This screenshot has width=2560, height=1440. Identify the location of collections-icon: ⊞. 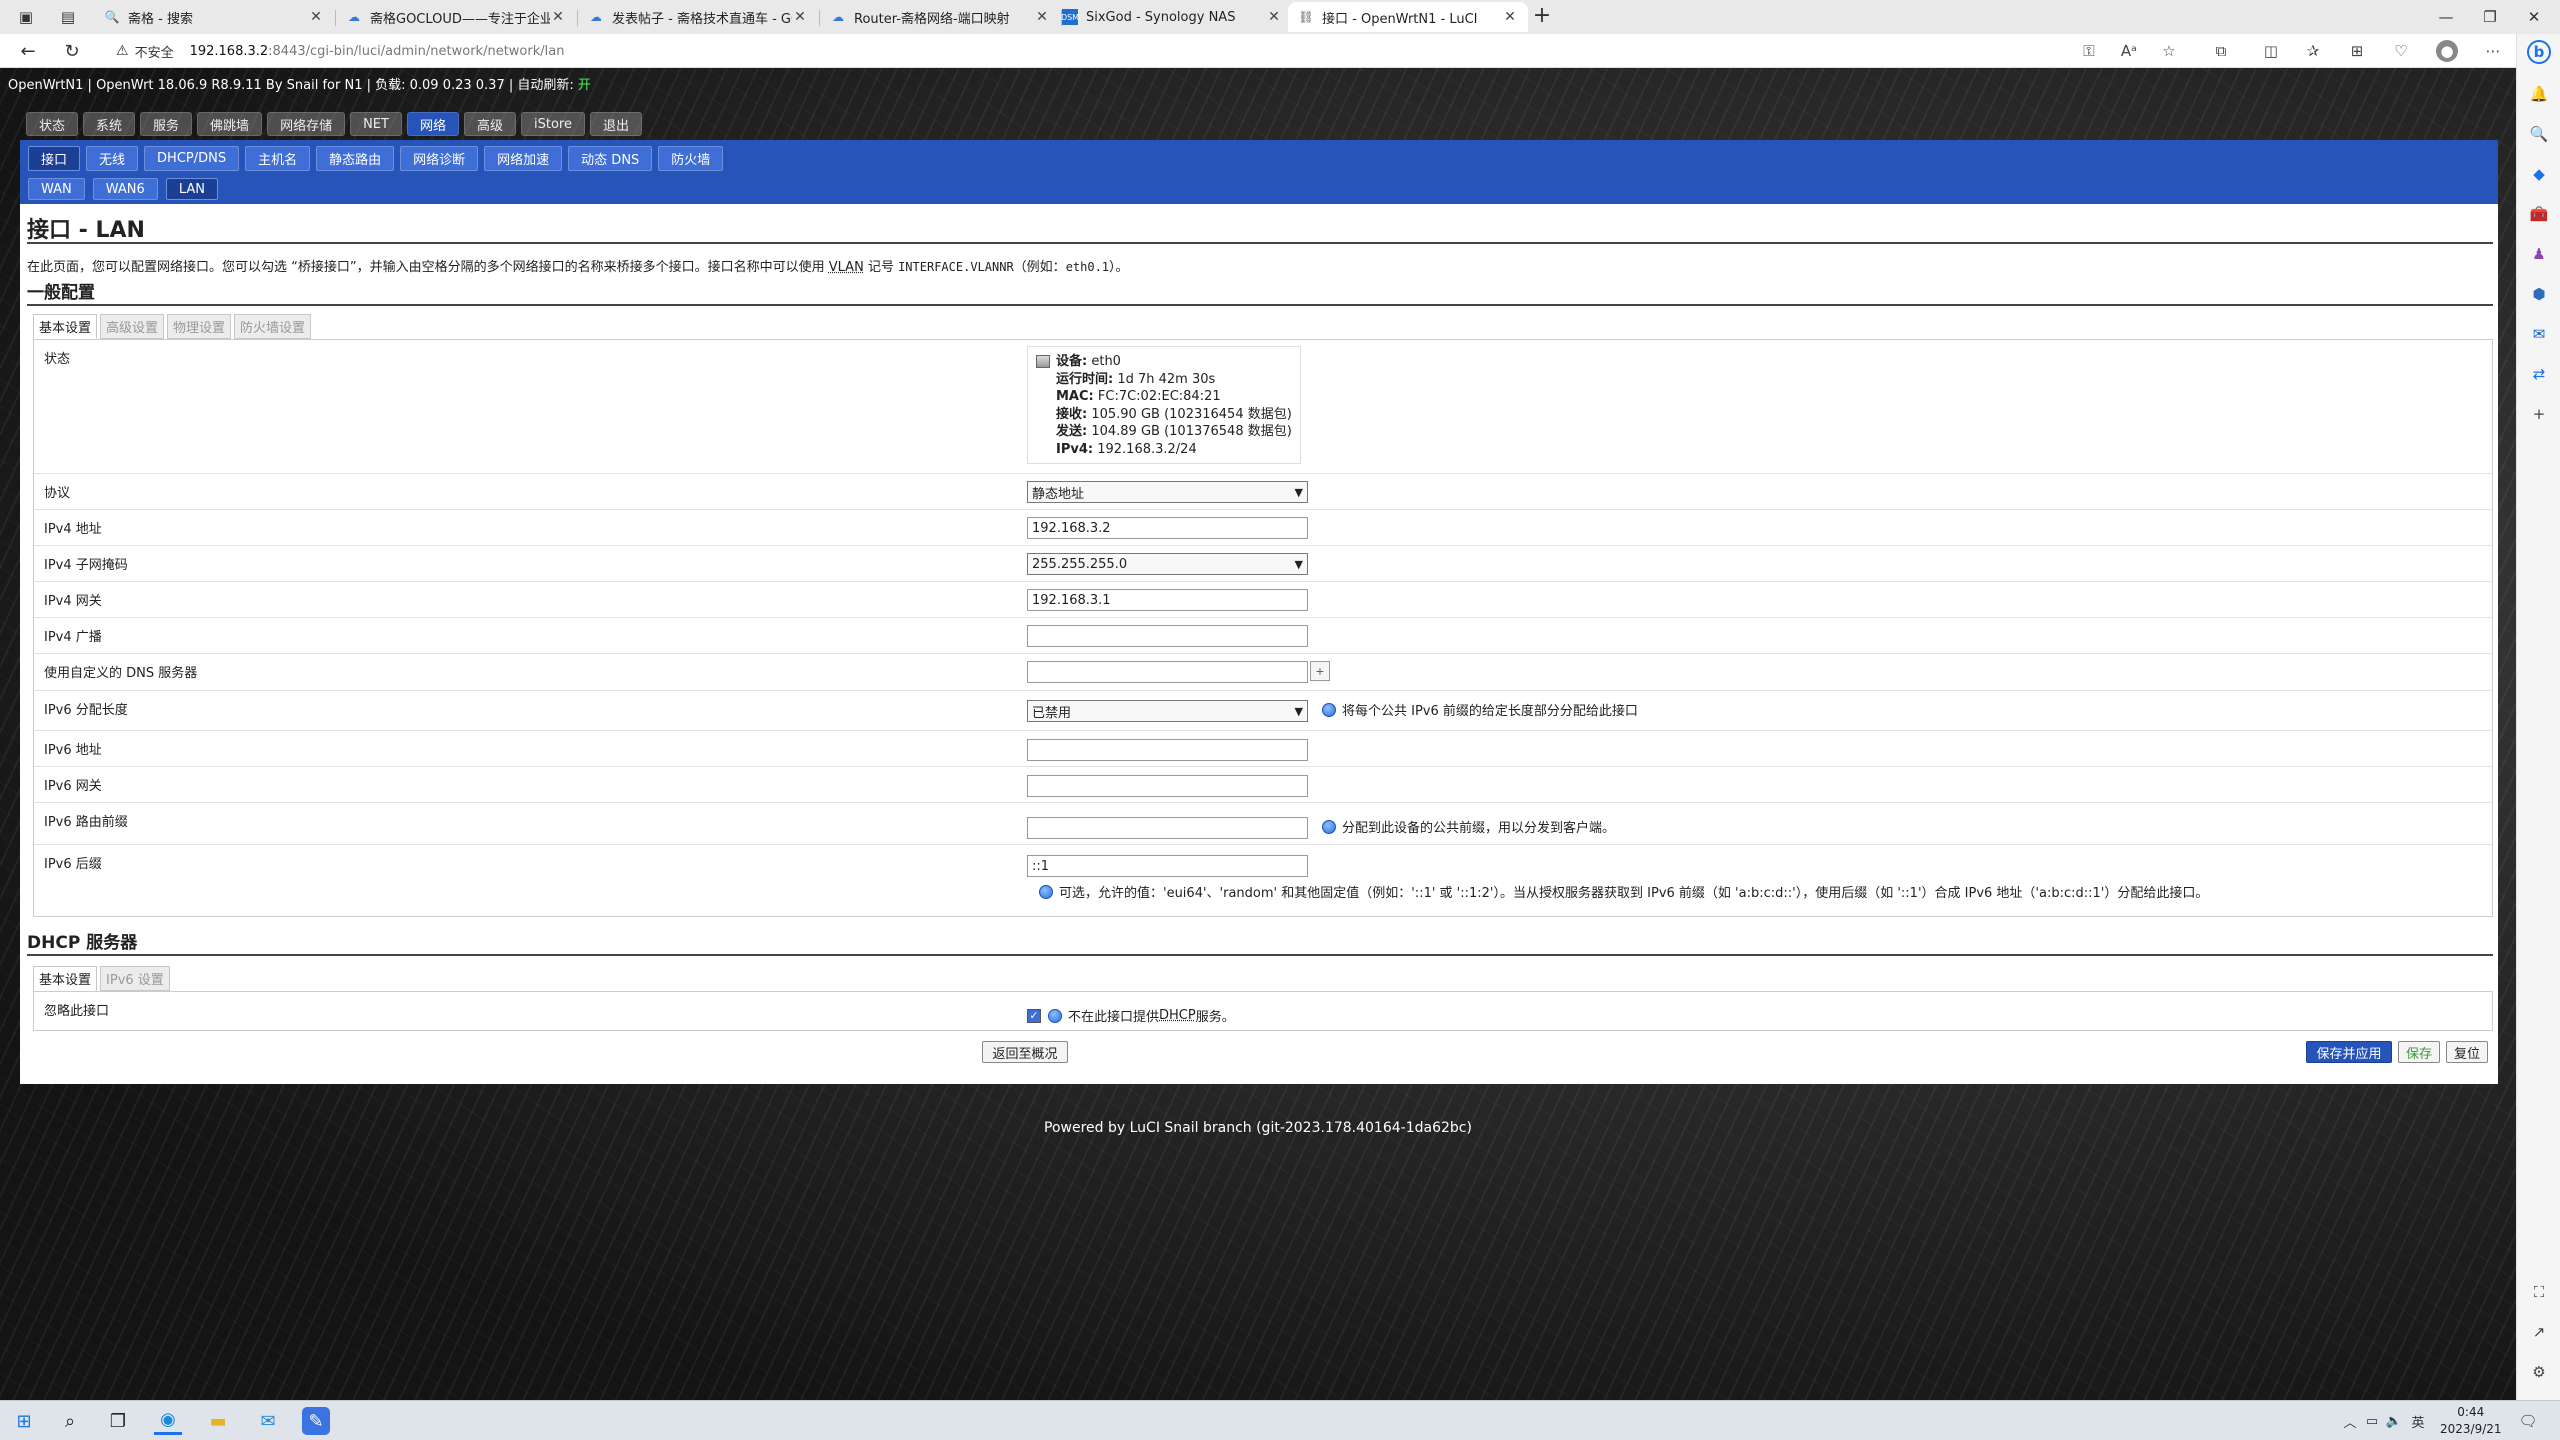
(2357, 51).